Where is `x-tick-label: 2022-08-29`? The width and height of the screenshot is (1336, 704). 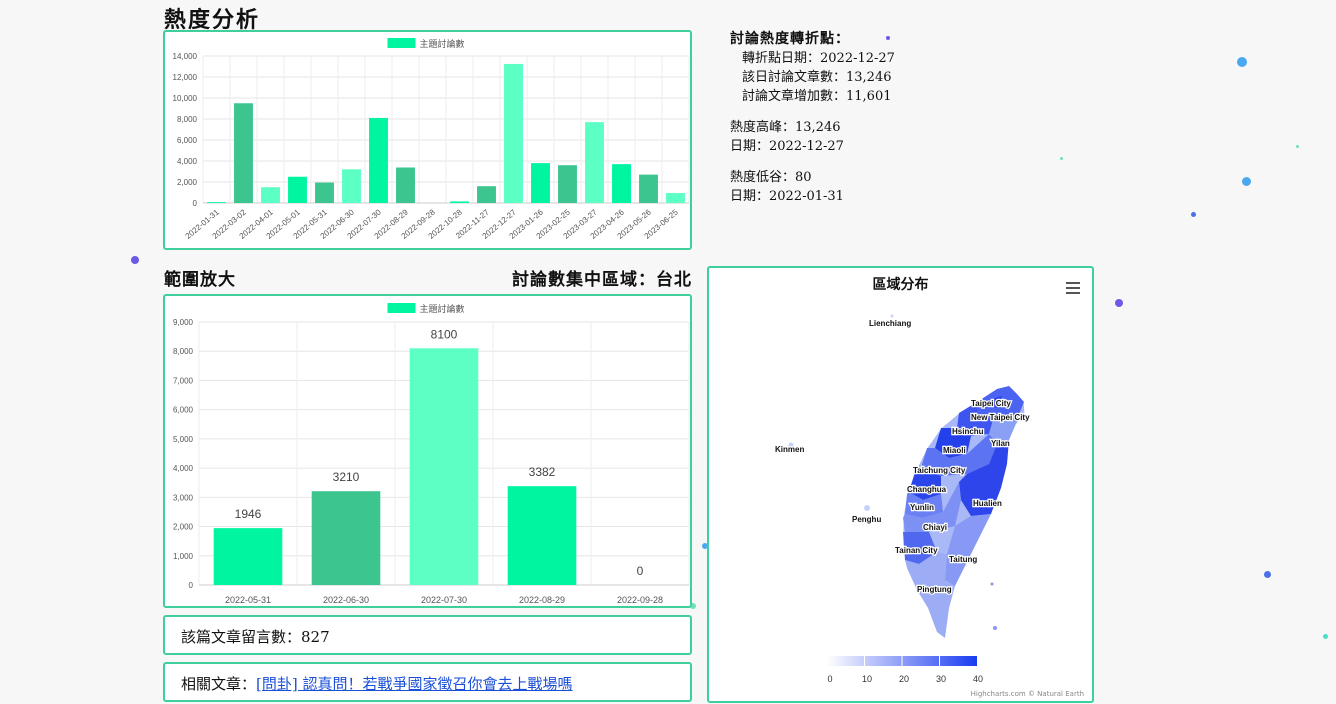 x-tick-label: 2022-08-29 is located at coordinates (542, 600).